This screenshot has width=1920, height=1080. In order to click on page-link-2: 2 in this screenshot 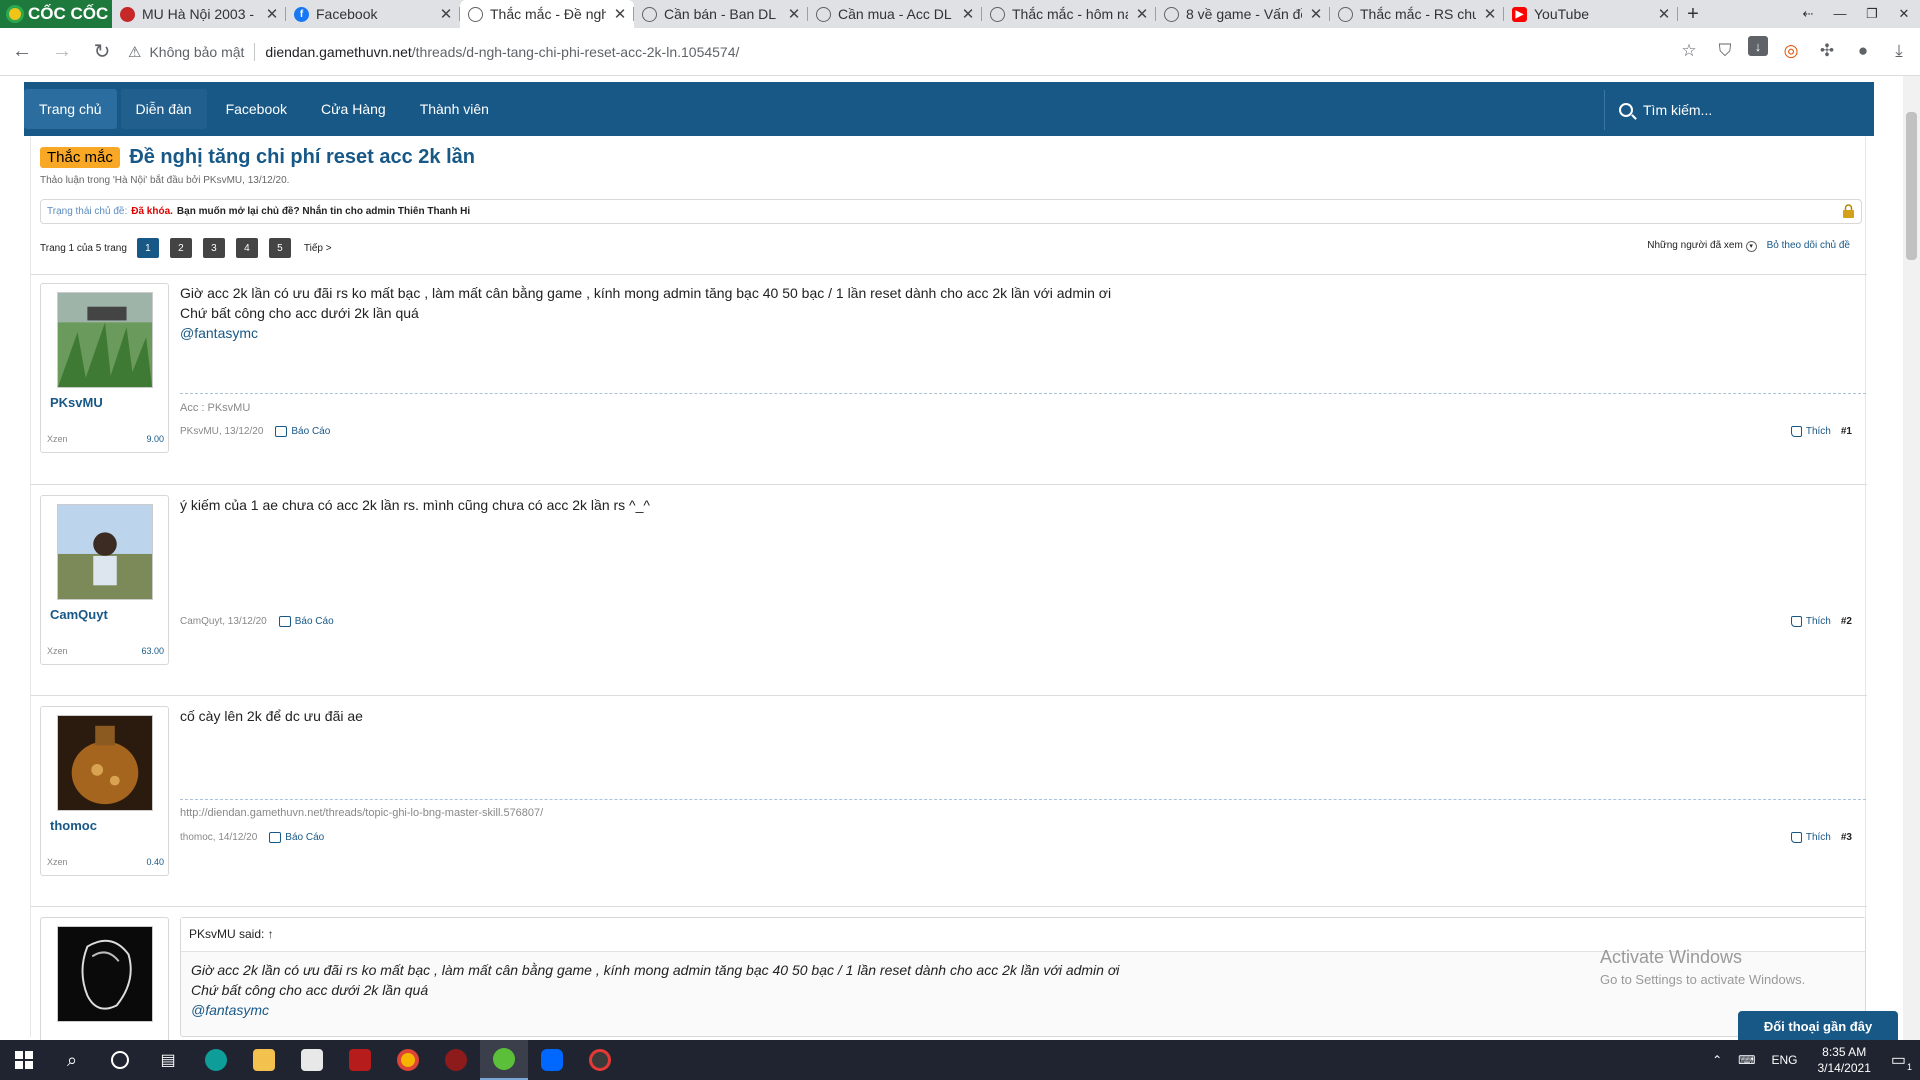, I will do `click(180, 248)`.